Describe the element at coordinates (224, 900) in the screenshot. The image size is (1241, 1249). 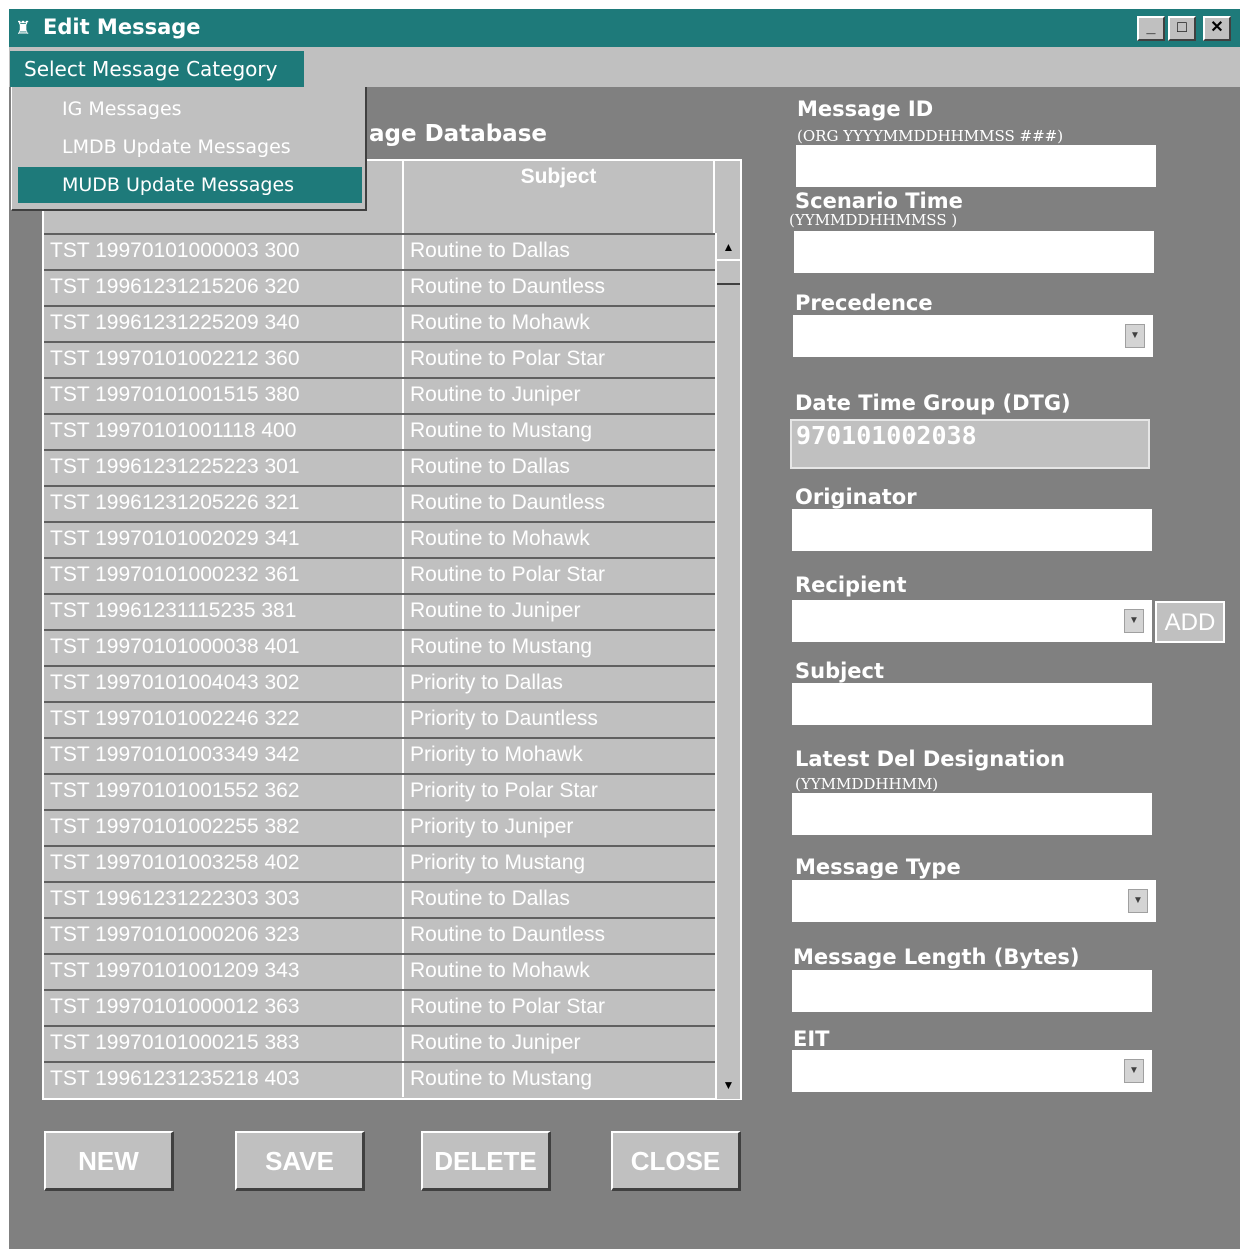
I see `message-id-cell: TST 19961231222303 303` at that location.